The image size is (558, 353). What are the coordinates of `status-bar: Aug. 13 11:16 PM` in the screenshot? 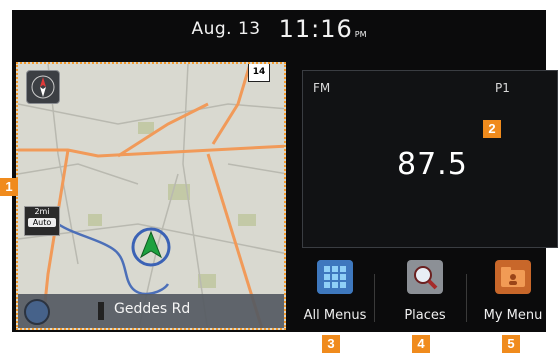 It's located at (279, 29).